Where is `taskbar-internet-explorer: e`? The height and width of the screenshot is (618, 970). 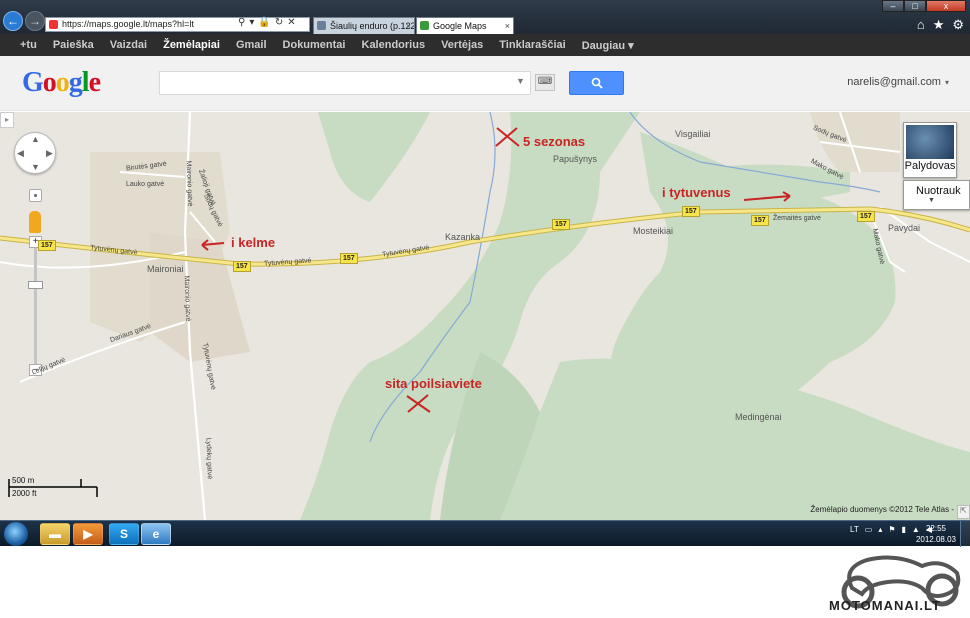
taskbar-internet-explorer: e is located at coordinates (156, 534).